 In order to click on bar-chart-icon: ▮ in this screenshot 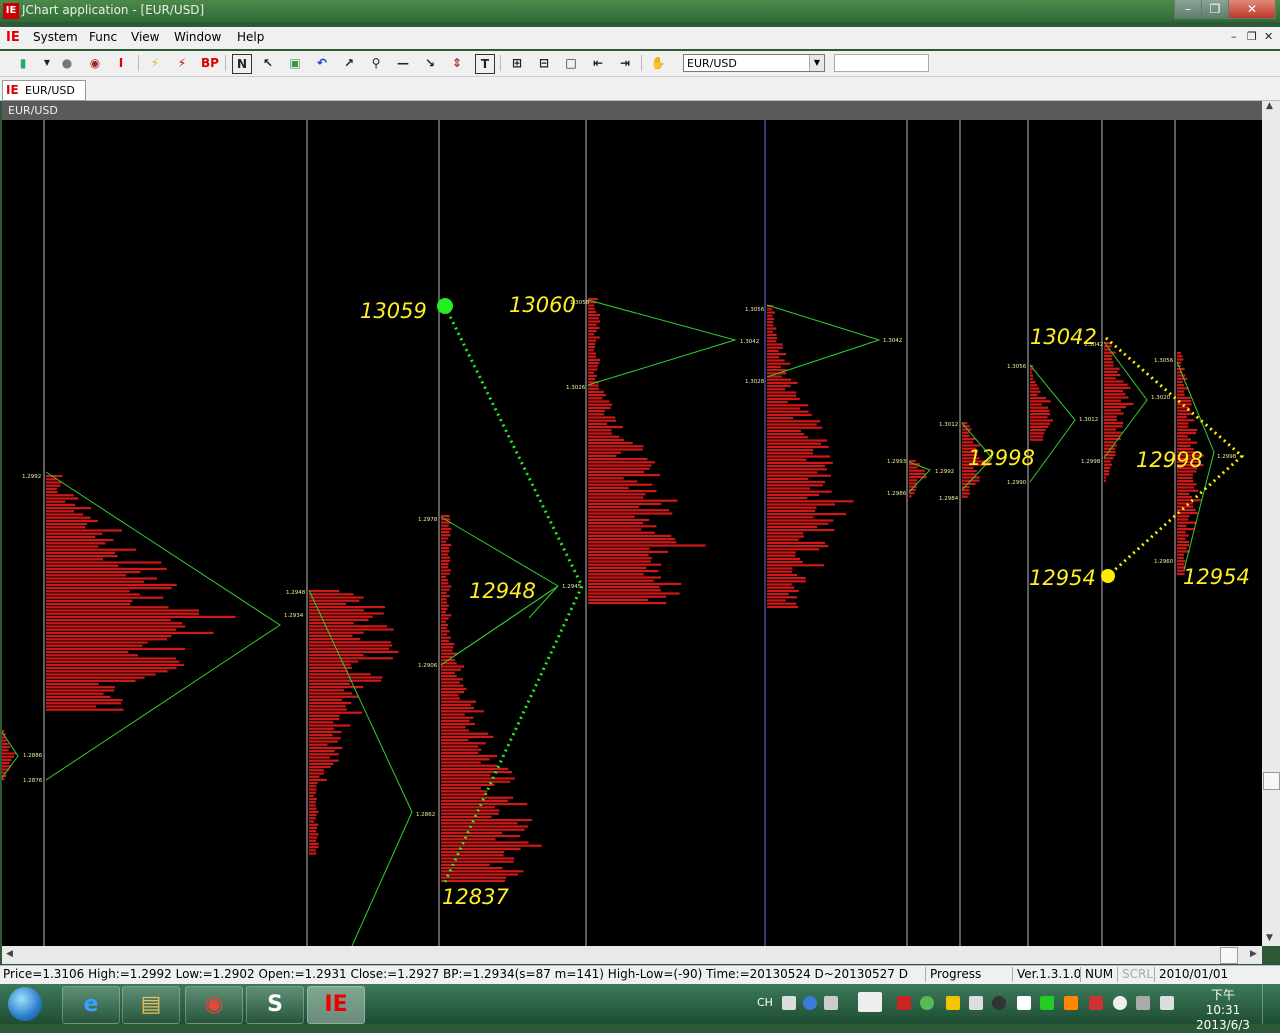, I will do `click(23, 63)`.